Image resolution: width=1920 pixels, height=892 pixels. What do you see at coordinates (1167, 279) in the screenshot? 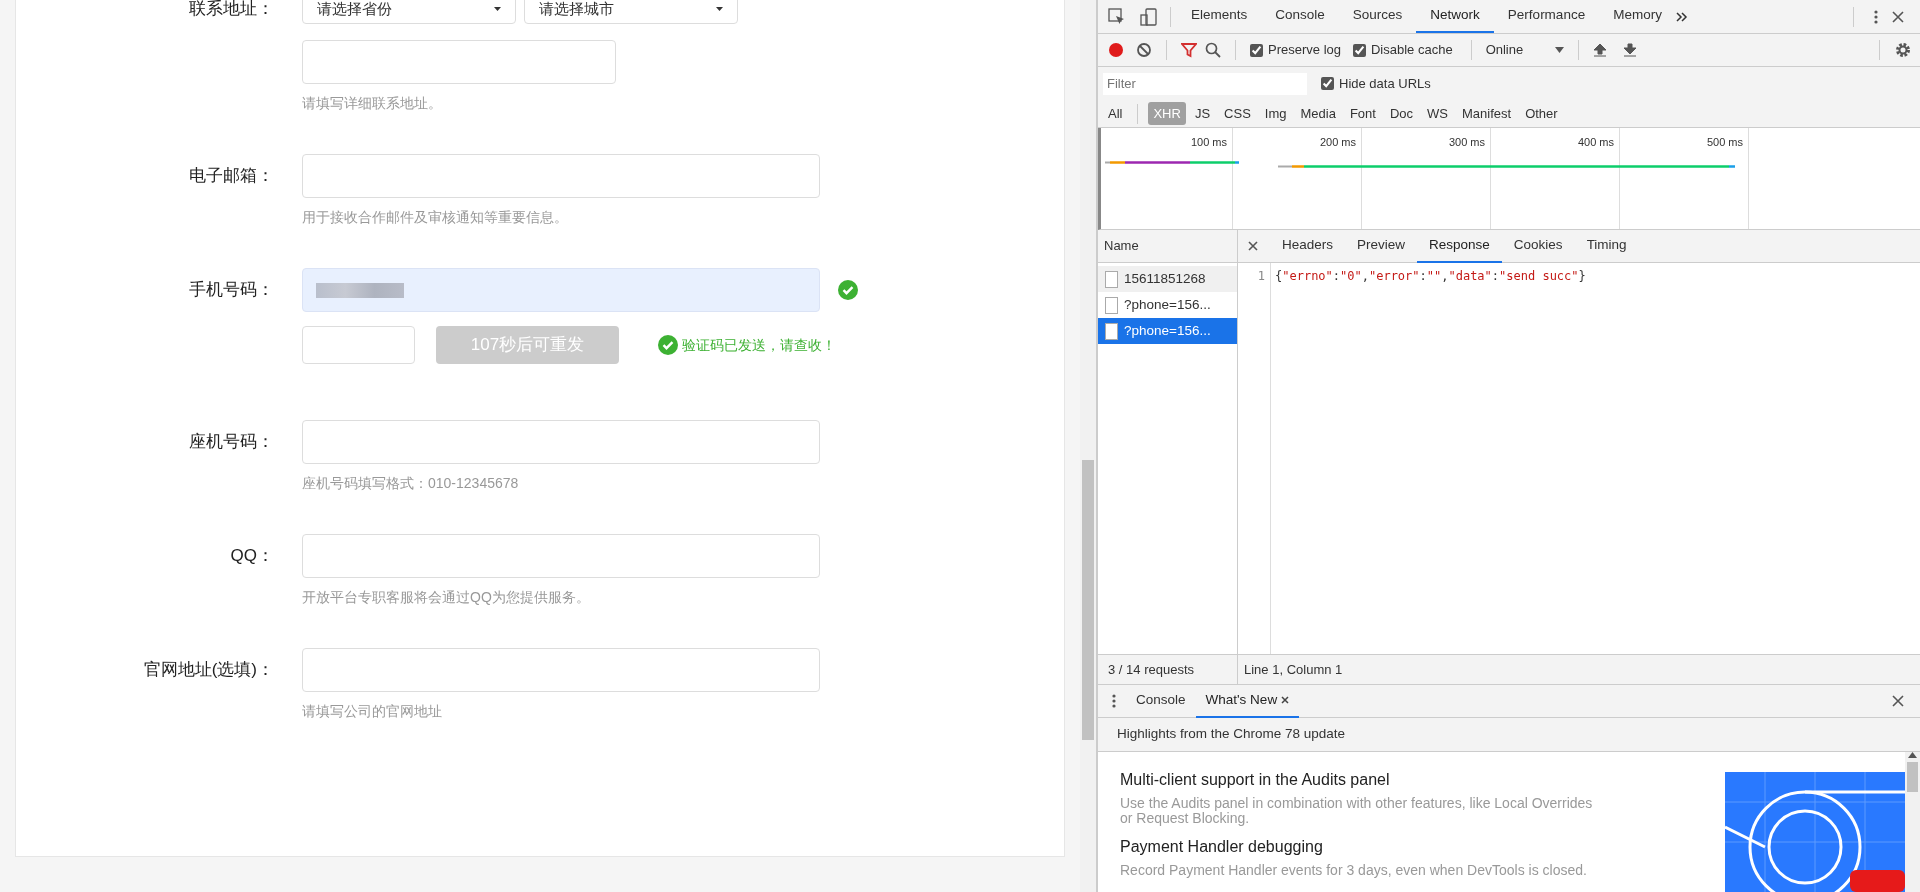
I see `request-item: 15611851268` at bounding box center [1167, 279].